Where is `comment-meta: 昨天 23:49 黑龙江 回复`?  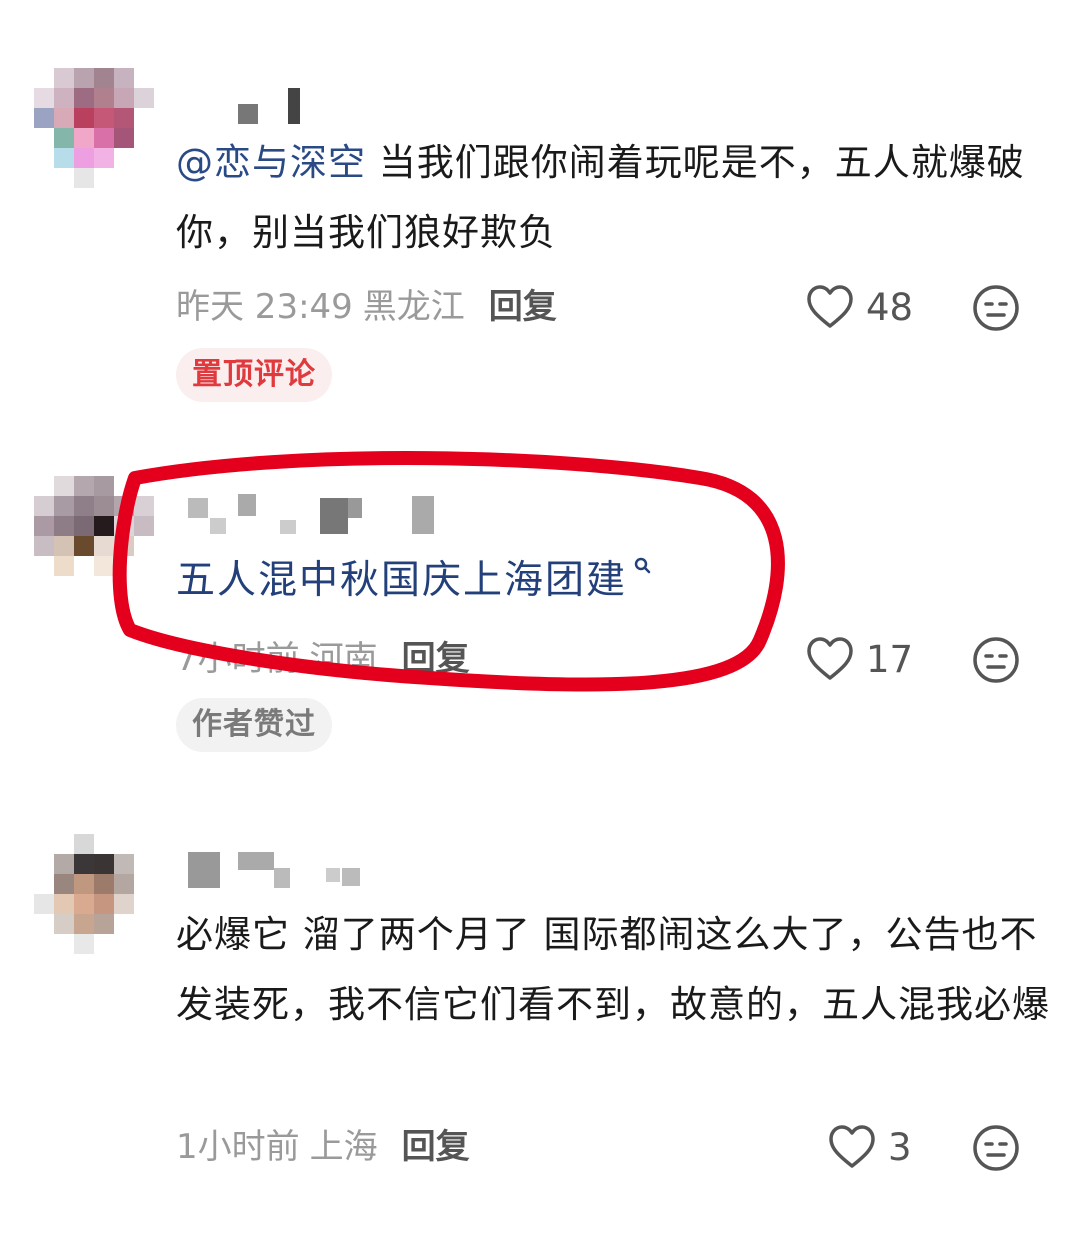 comment-meta: 昨天 23:49 黑龙江 回复 is located at coordinates (366, 307).